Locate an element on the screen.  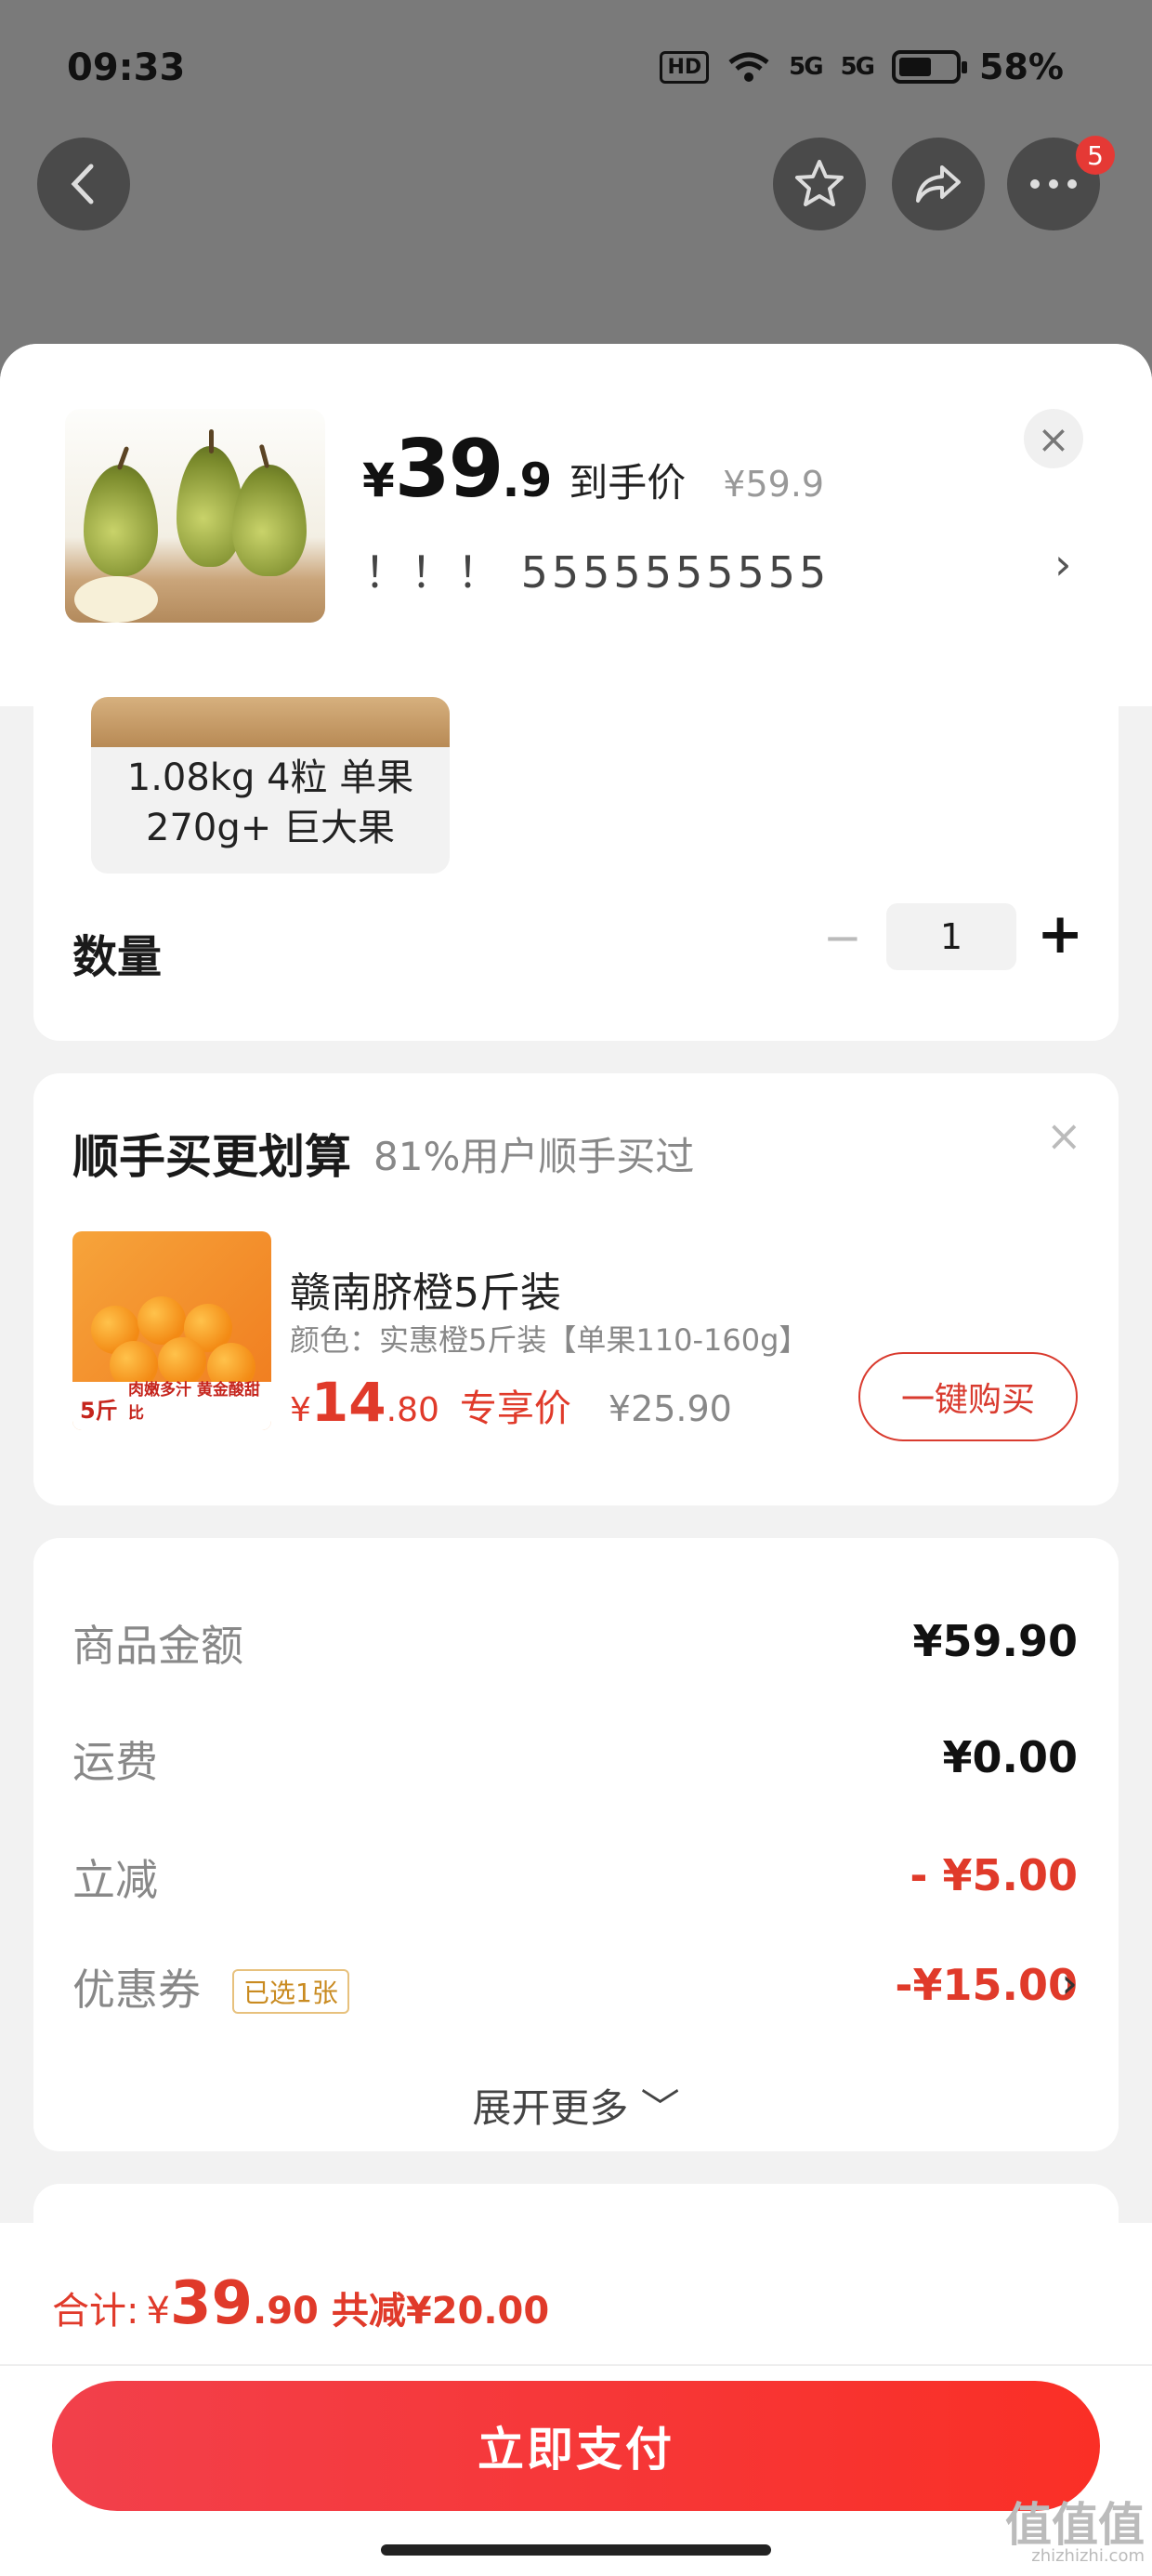
summary-row-subtotal: 商品金额 ¥59.90 is located at coordinates (575, 1649).